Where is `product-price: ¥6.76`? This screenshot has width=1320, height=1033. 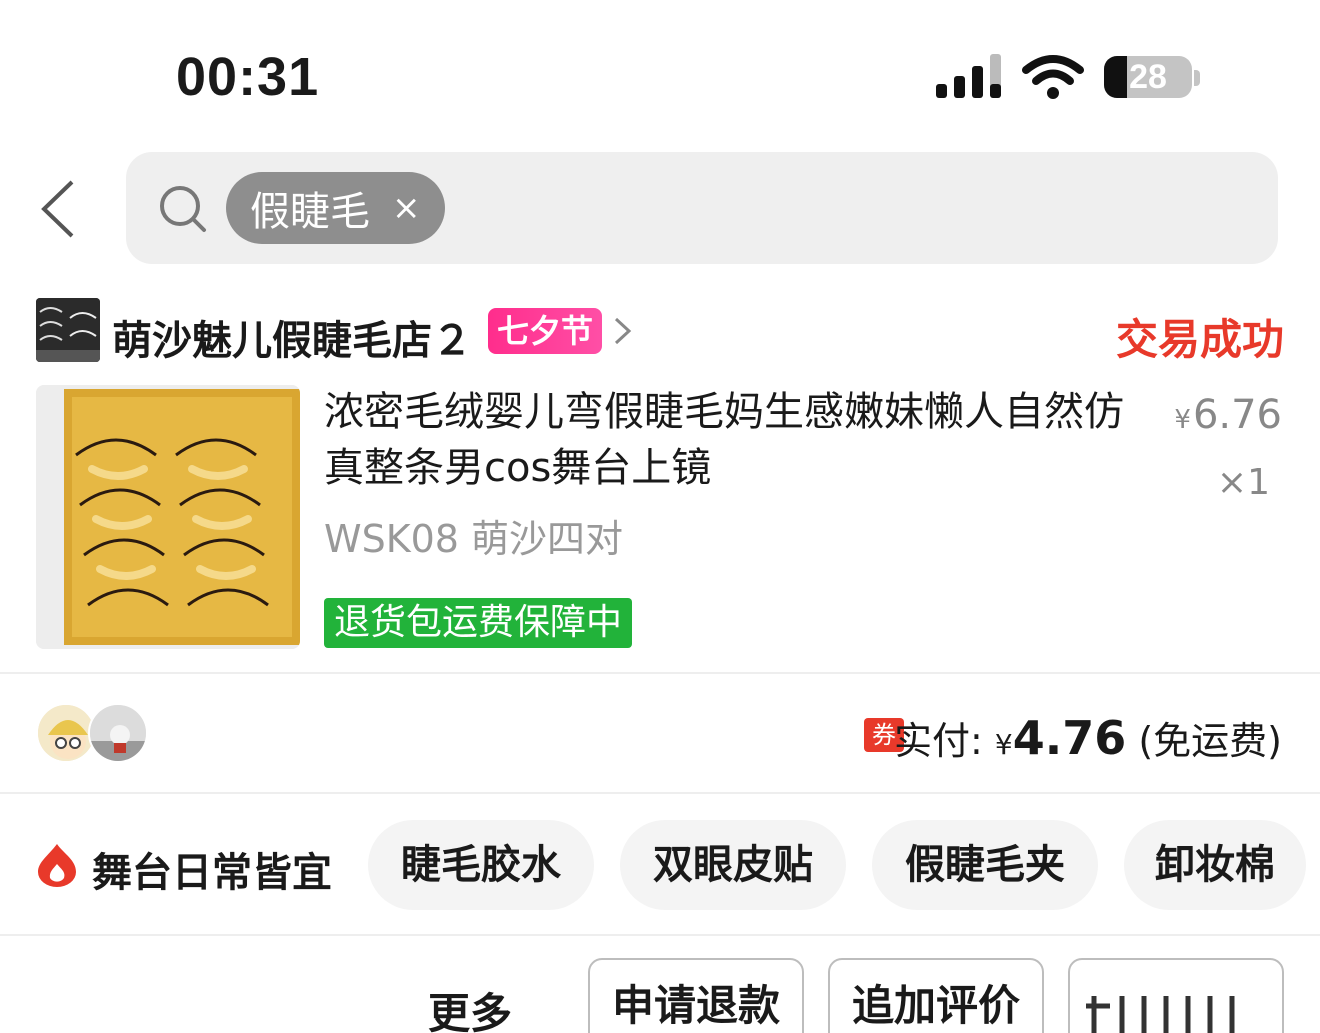 product-price: ¥6.76 is located at coordinates (1228, 415).